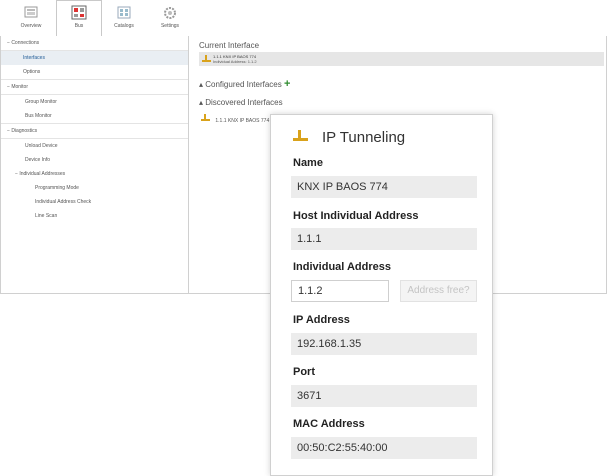  What do you see at coordinates (94, 174) in the screenshot?
I see `sidebar-item-individual-addresses: − Individual Addresses` at bounding box center [94, 174].